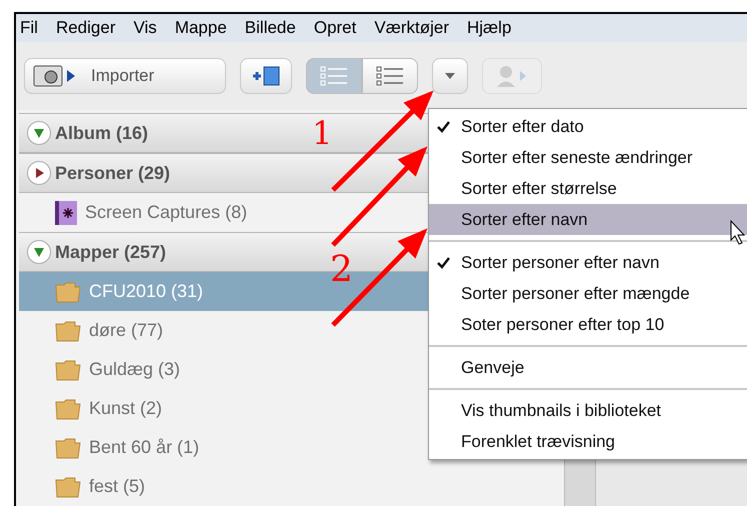  Describe the element at coordinates (112, 173) in the screenshot. I see `section-label: Personer (29)` at that location.